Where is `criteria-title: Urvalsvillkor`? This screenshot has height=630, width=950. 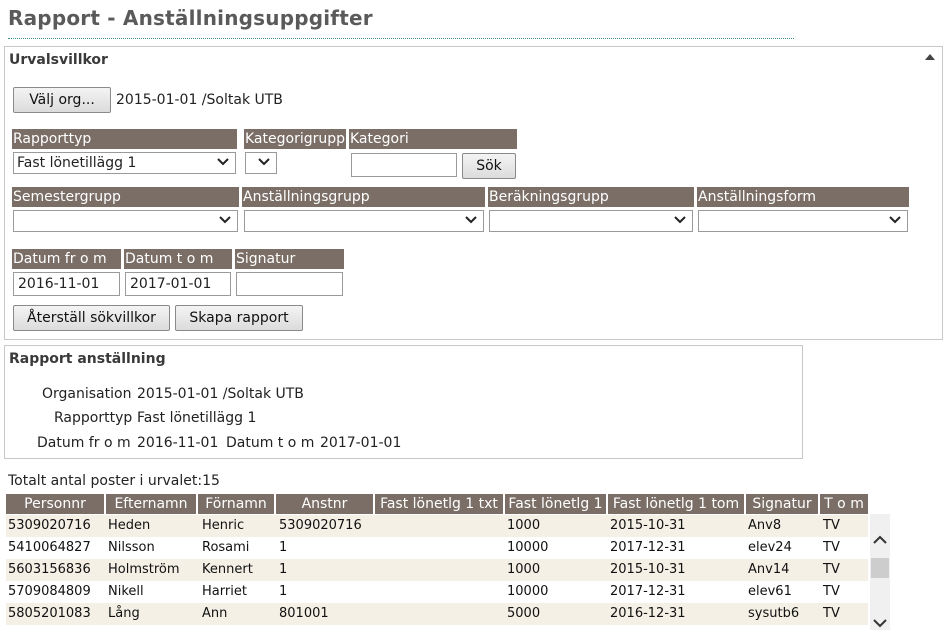 criteria-title: Urvalsvillkor is located at coordinates (58, 60).